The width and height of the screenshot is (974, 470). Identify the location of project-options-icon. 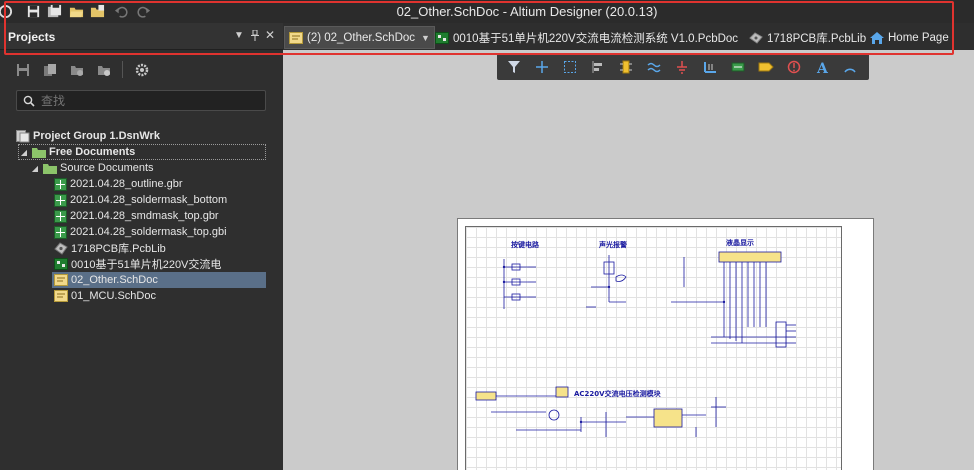
(103, 69).